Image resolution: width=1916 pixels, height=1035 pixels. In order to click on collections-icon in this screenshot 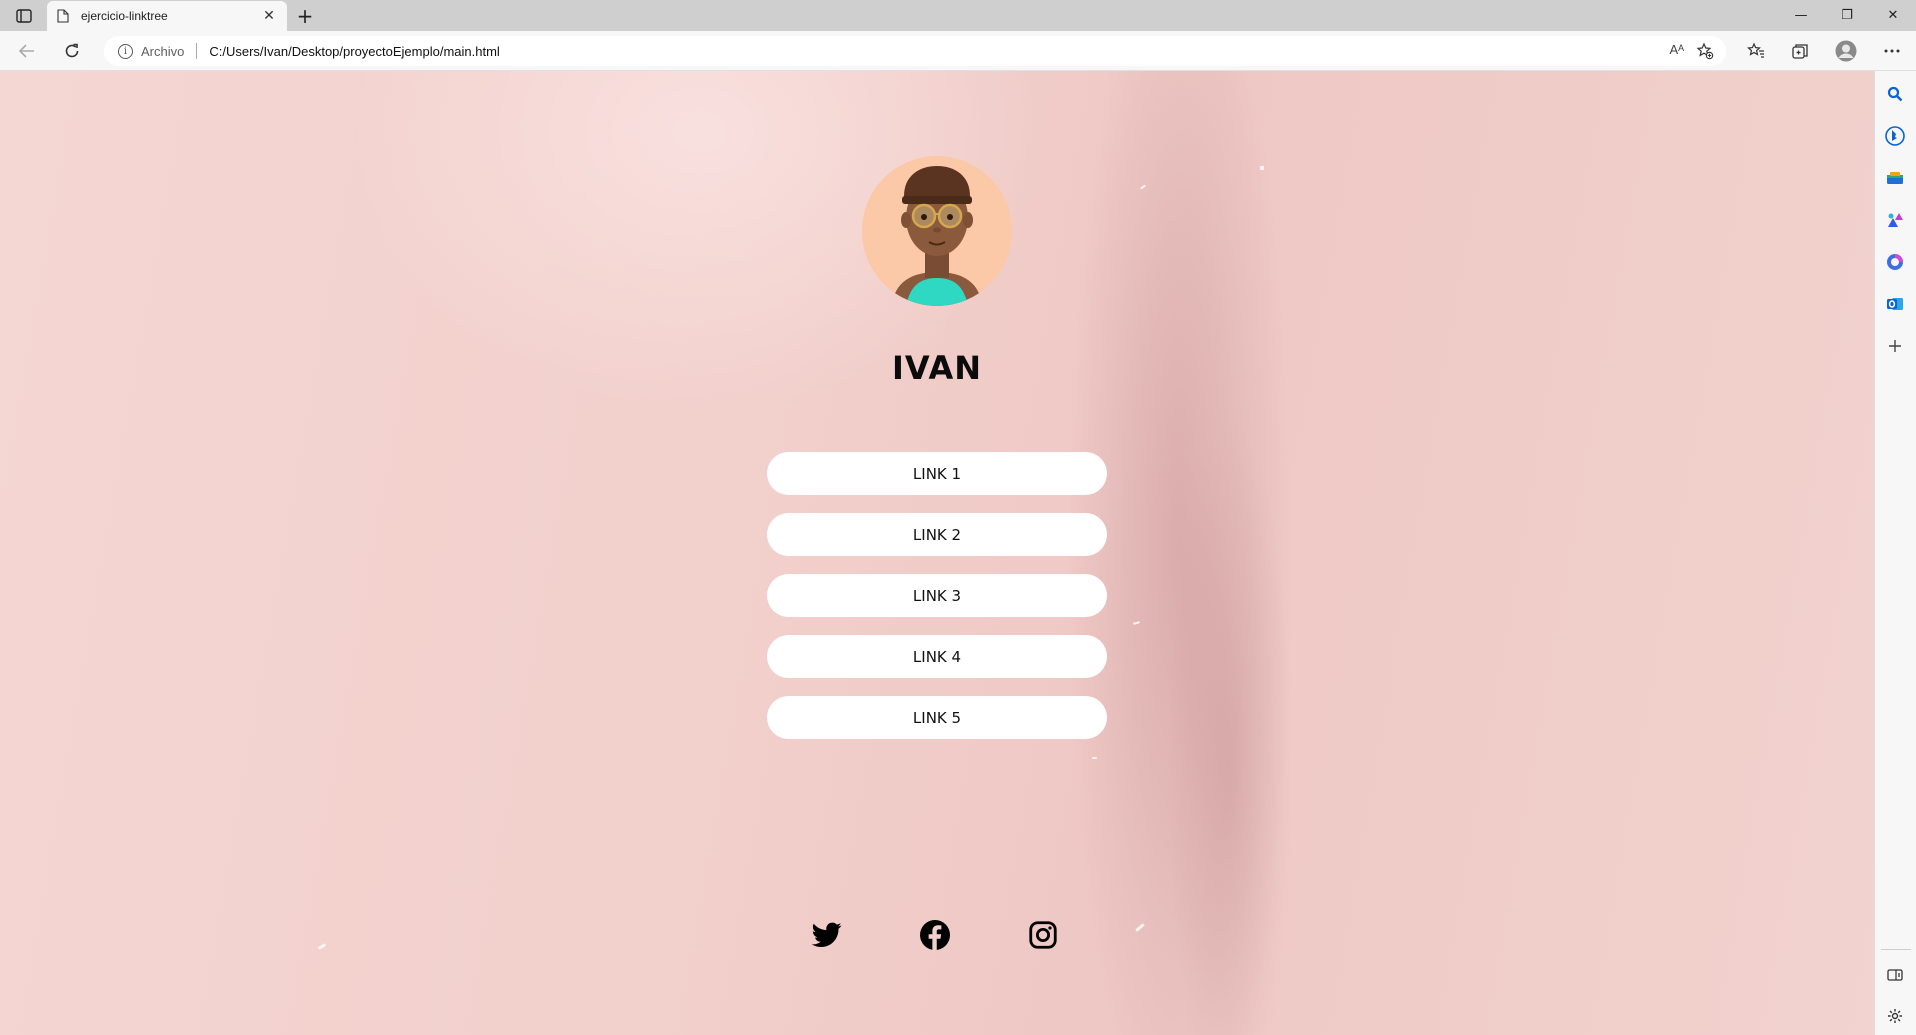, I will do `click(1800, 51)`.